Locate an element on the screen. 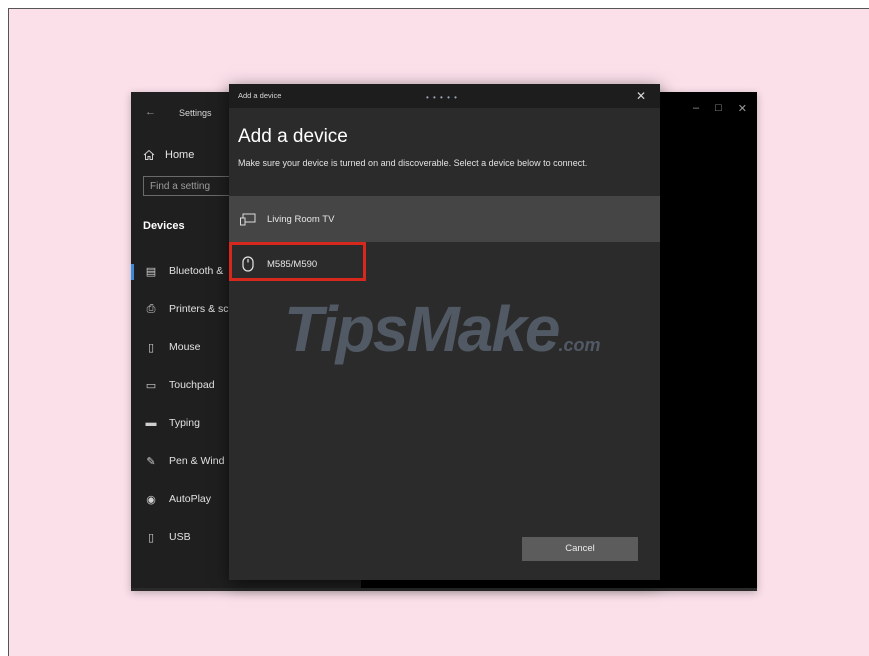 The height and width of the screenshot is (656, 869). watermark-text: TipsMake is located at coordinates (422, 329).